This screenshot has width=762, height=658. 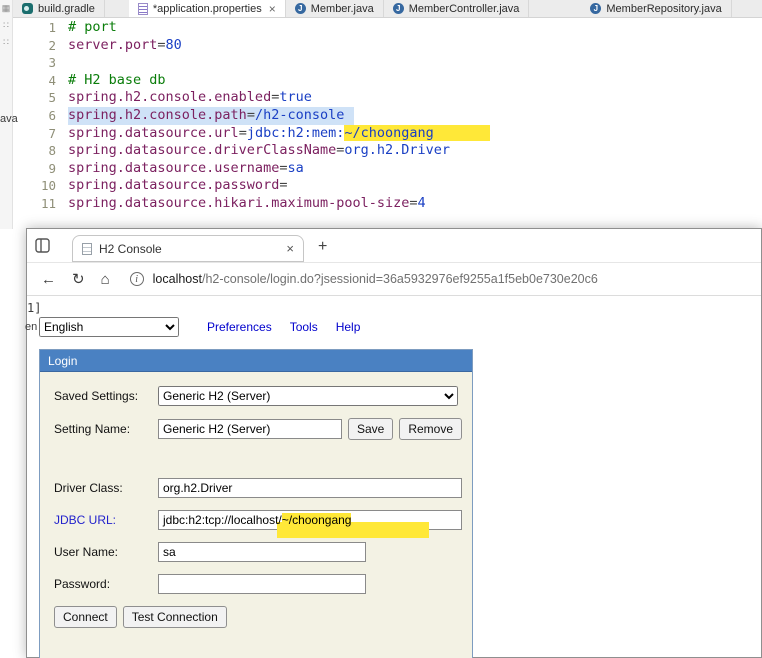 I want to click on property-value: true, so click(x=295, y=97).